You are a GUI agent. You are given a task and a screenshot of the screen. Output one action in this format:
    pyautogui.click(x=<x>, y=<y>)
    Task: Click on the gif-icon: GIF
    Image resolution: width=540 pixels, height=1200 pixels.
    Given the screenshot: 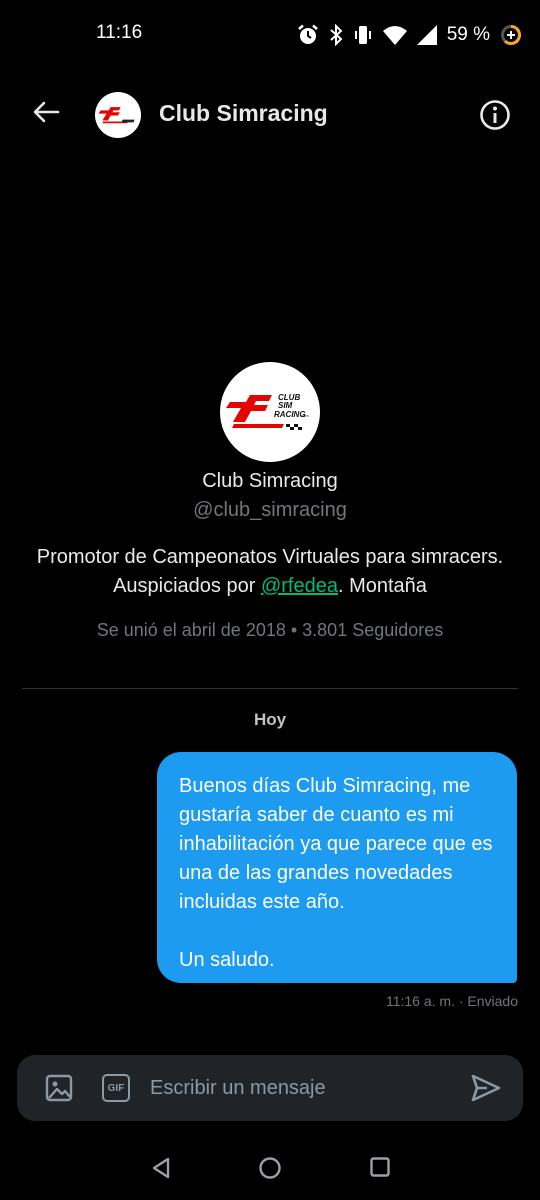 What is the action you would take?
    pyautogui.click(x=116, y=1088)
    